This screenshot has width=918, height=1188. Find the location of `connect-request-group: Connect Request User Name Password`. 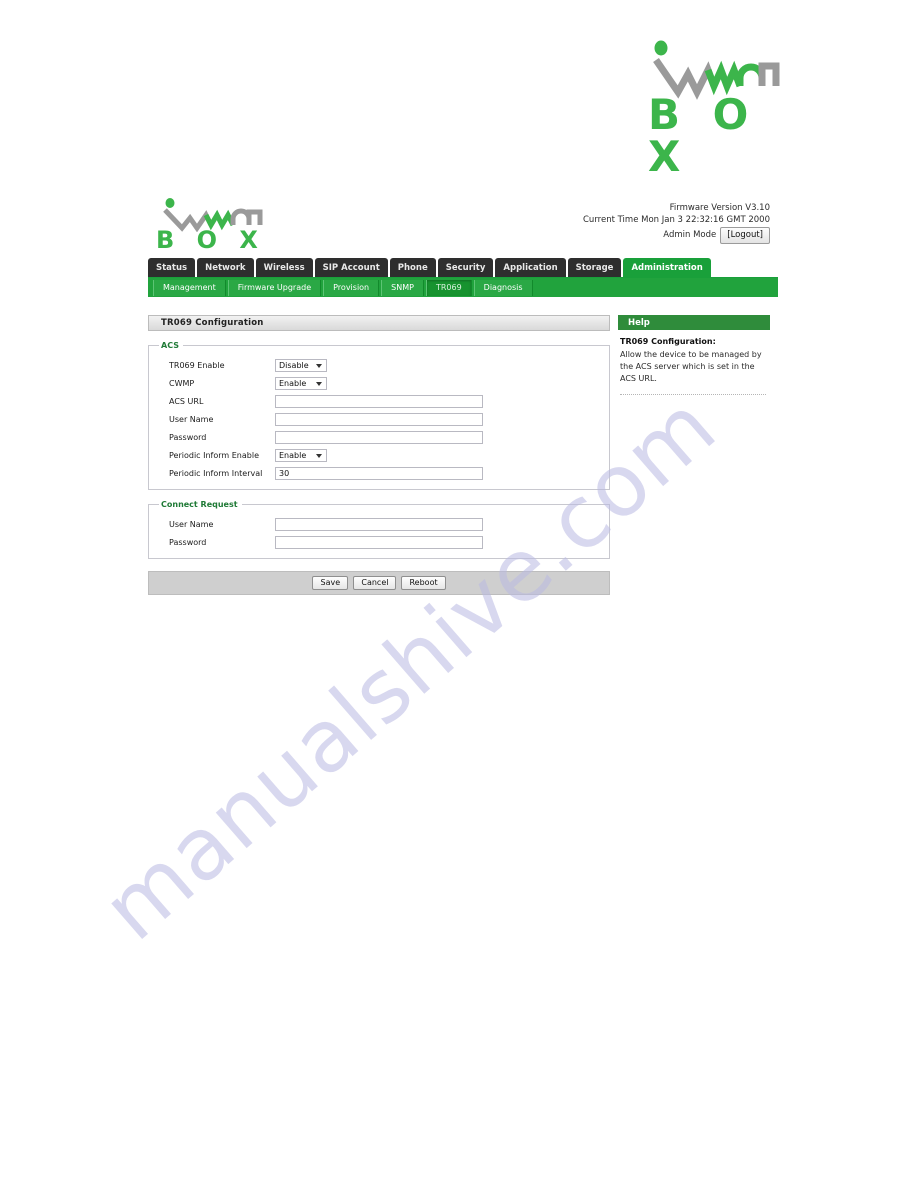

connect-request-group: Connect Request User Name Password is located at coordinates (379, 529).